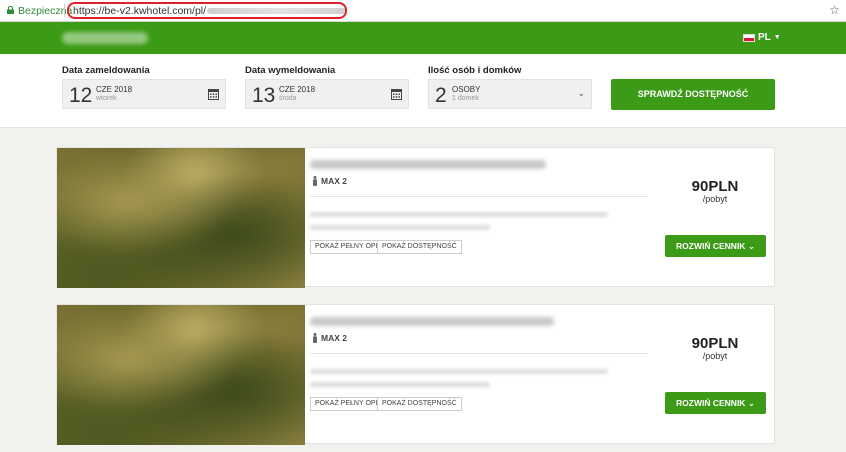 The height and width of the screenshot is (452, 846). Describe the element at coordinates (290, 70) in the screenshot. I see `checkout-label: Data wymeldowania` at that location.